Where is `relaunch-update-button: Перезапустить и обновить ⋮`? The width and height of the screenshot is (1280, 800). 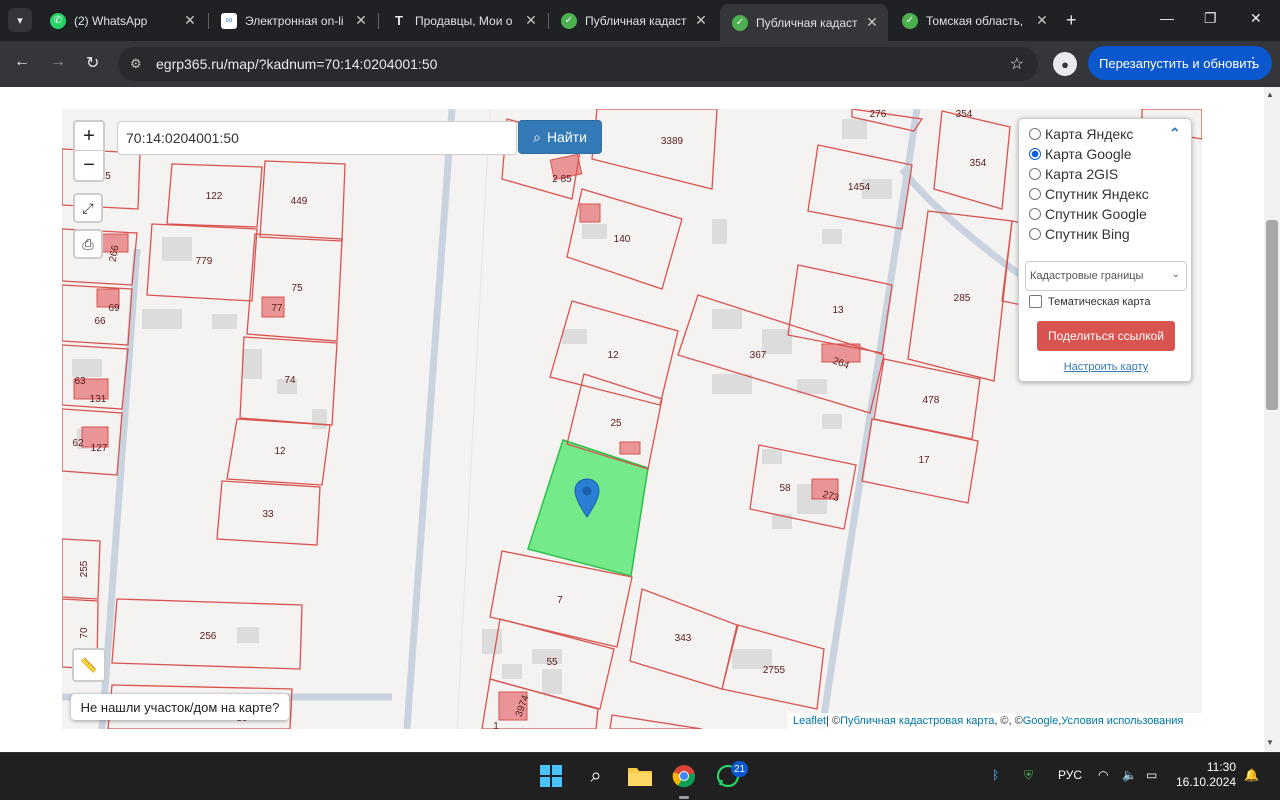 relaunch-update-button: Перезапустить и обновить ⋮ is located at coordinates (1180, 63).